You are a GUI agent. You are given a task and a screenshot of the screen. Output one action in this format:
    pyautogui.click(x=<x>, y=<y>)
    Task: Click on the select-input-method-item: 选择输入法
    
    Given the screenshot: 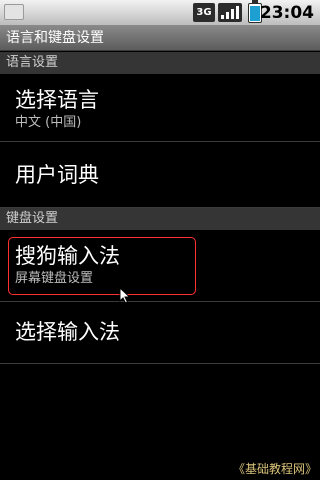 What is the action you would take?
    pyautogui.click(x=160, y=333)
    